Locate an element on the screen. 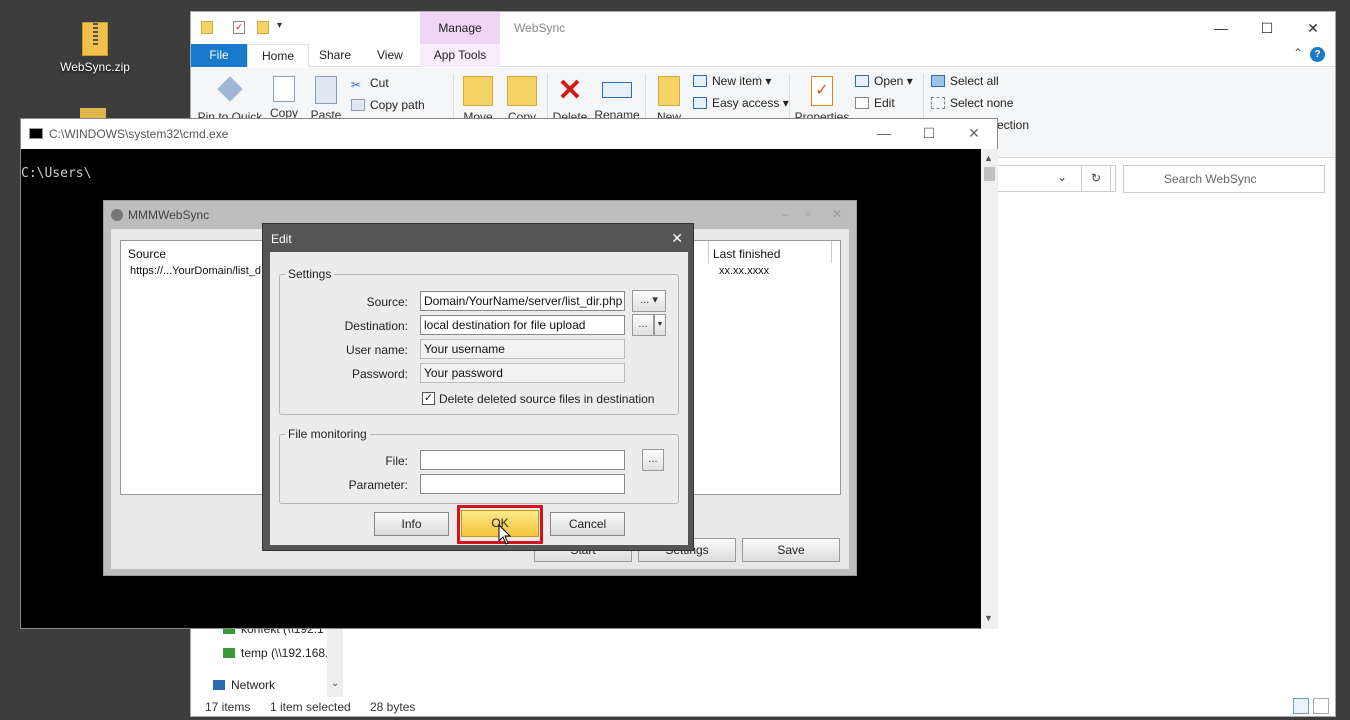 This screenshot has height=720, width=1350. scroll-up-icon: ▲ is located at coordinates (988, 158).